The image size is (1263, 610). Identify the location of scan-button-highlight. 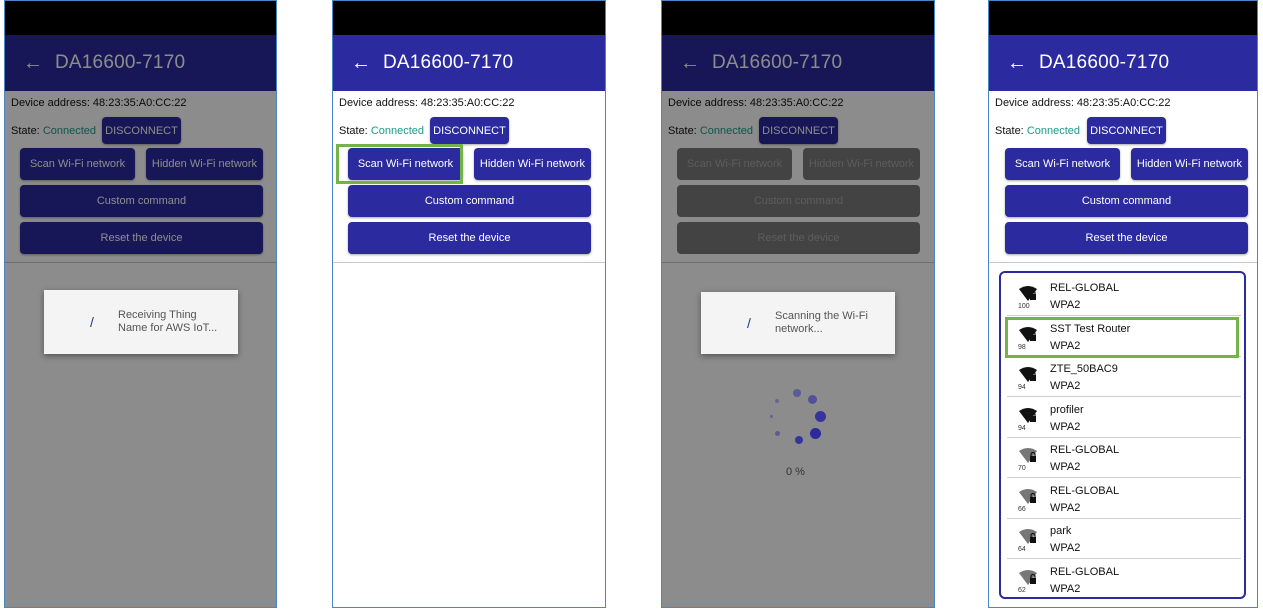
(399, 164).